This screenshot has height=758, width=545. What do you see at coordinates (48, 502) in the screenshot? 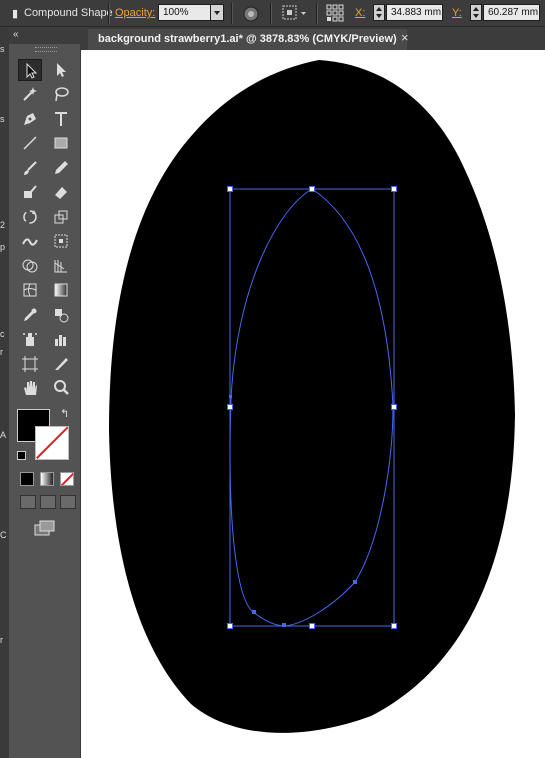
I see `draw-behind-icon` at bounding box center [48, 502].